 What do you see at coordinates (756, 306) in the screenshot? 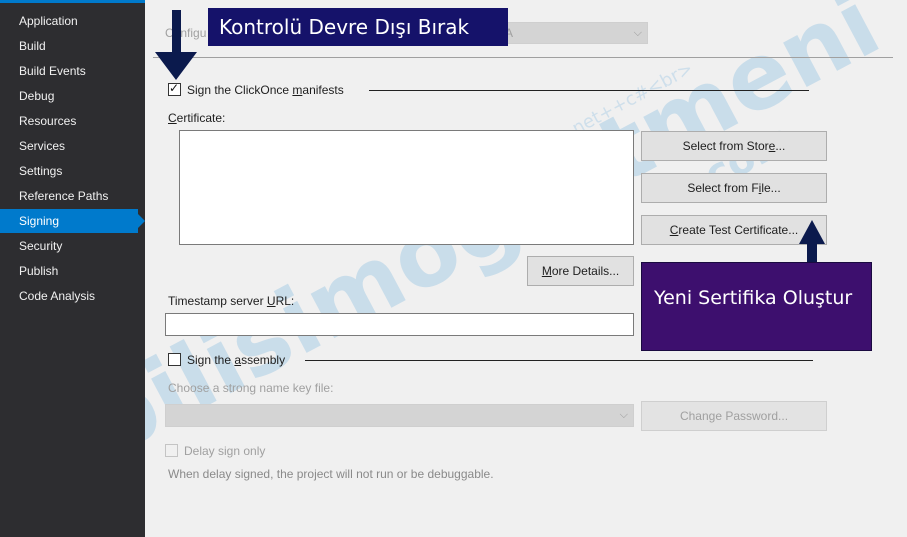
I see `annotation-callout-new-certificate: Yeni Sertifika Oluştur` at bounding box center [756, 306].